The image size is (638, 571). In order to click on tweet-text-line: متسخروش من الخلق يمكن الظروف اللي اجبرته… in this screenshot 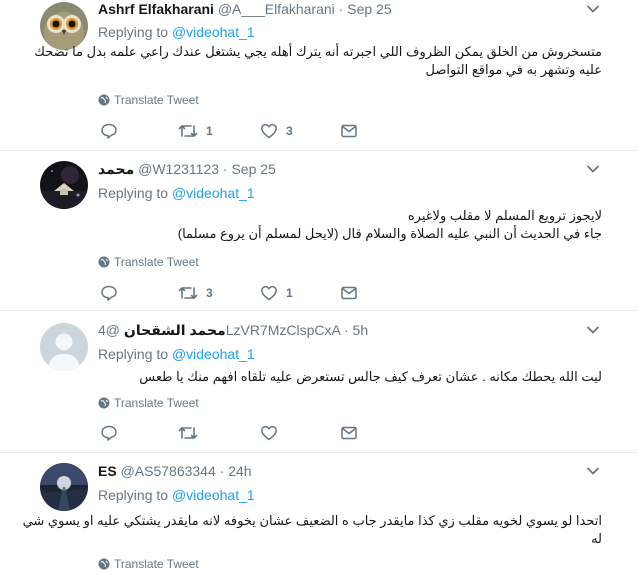, I will do `click(318, 51)`.